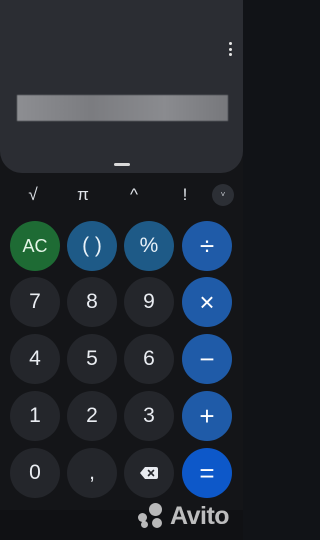 Image resolution: width=320 pixels, height=540 pixels. I want to click on equals-button: =, so click(207, 473).